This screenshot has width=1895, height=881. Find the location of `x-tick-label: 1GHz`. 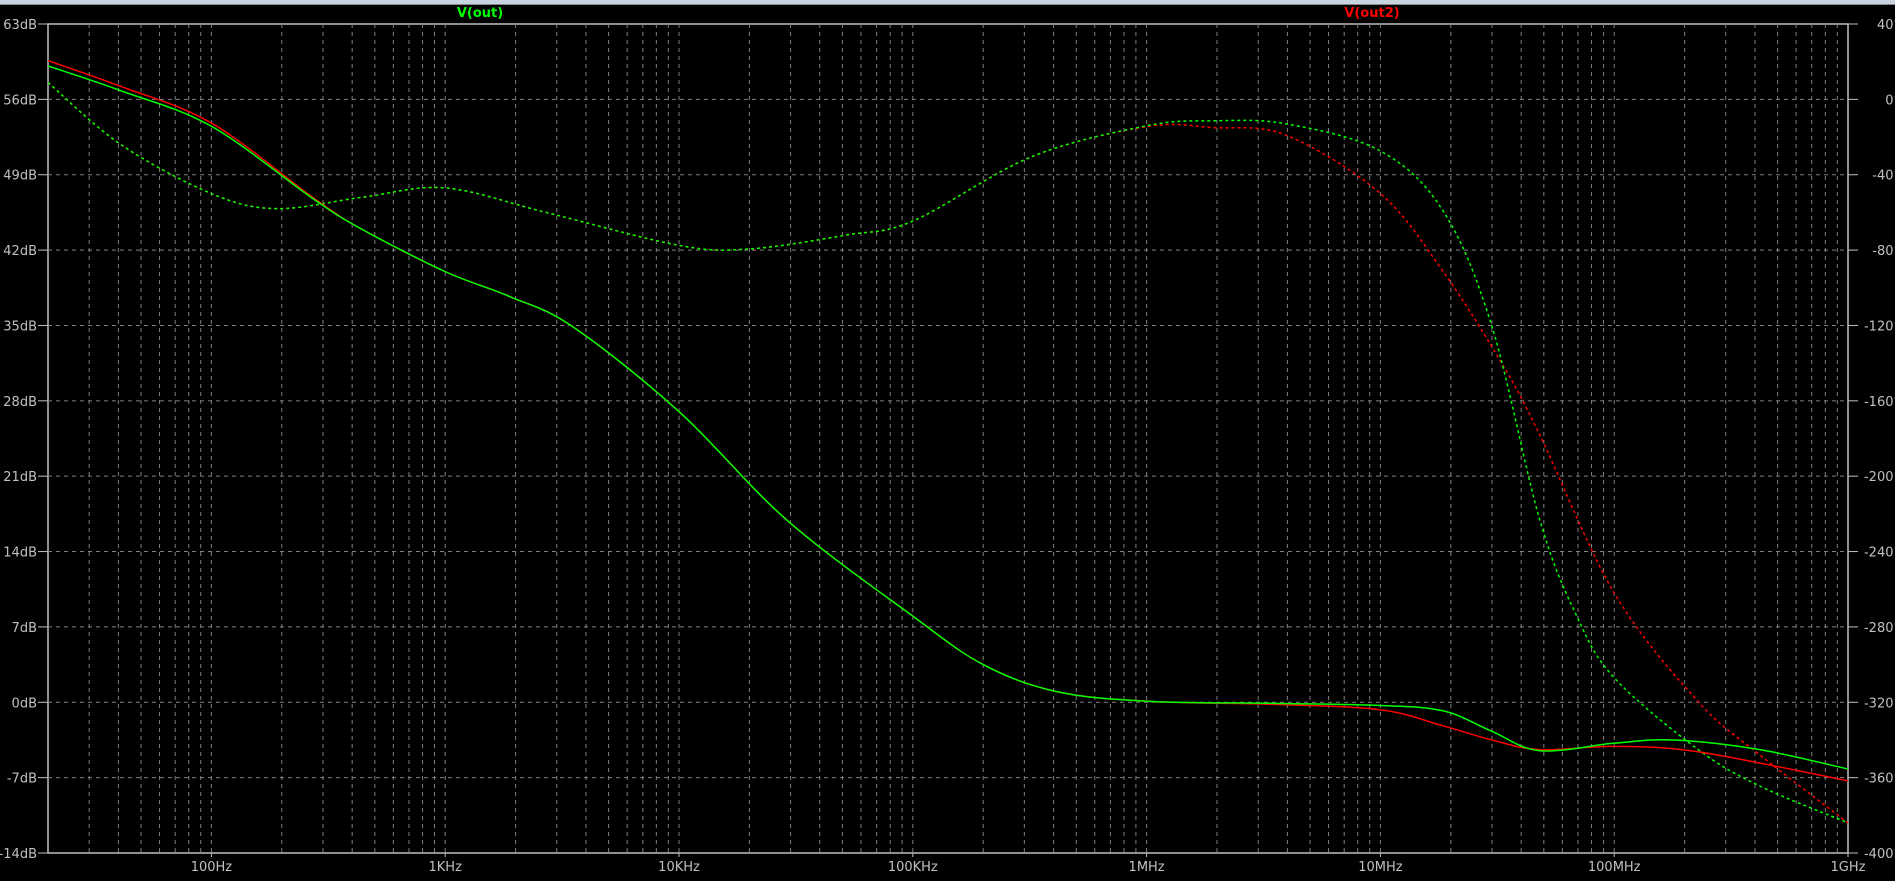

x-tick-label: 1GHz is located at coordinates (1848, 867).